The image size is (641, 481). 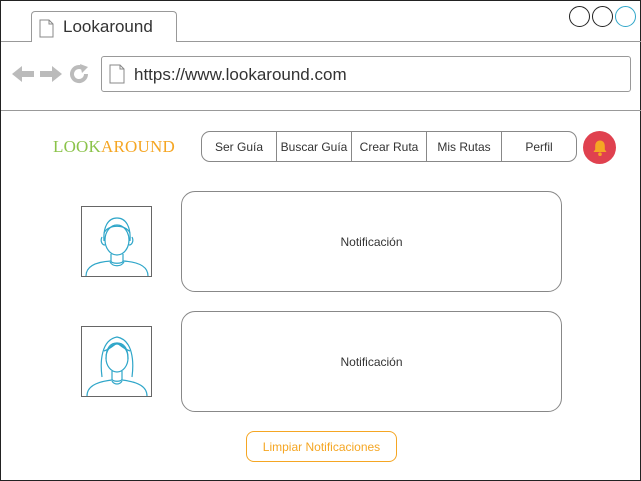 What do you see at coordinates (366, 74) in the screenshot?
I see `address-bar: https://www.lookaround.com` at bounding box center [366, 74].